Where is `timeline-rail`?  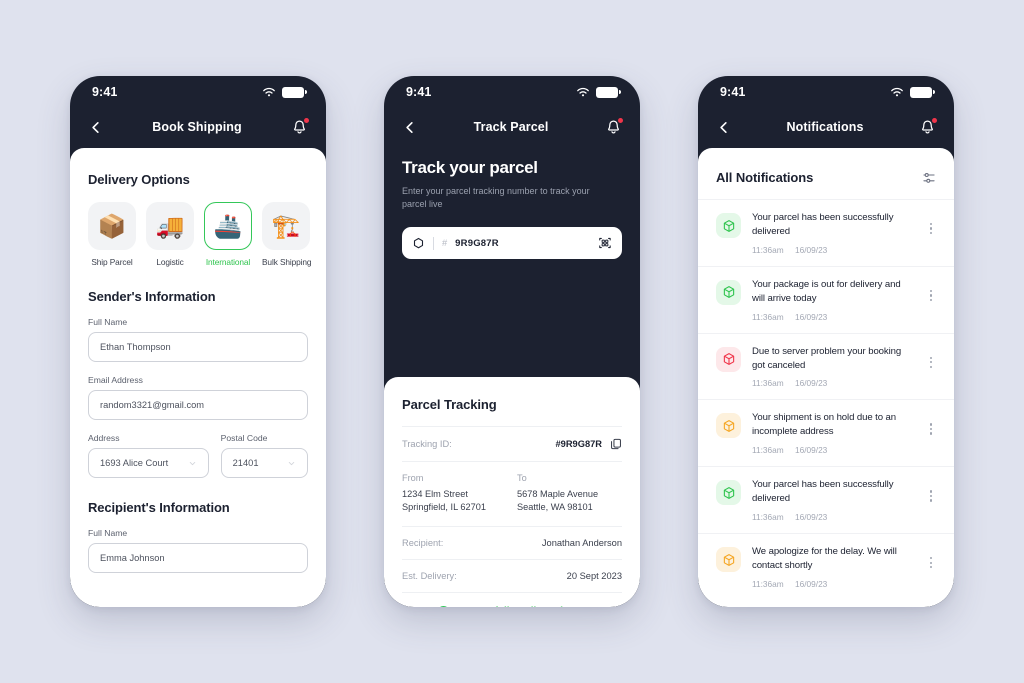 timeline-rail is located at coordinates (443, 606).